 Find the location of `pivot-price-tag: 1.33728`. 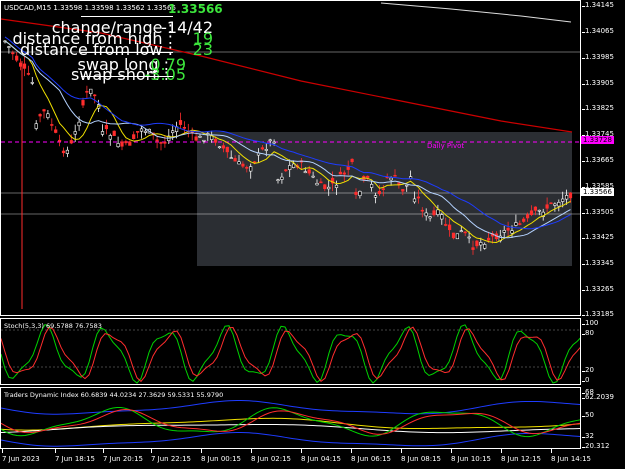

pivot-price-tag: 1.33728 is located at coordinates (597, 140).